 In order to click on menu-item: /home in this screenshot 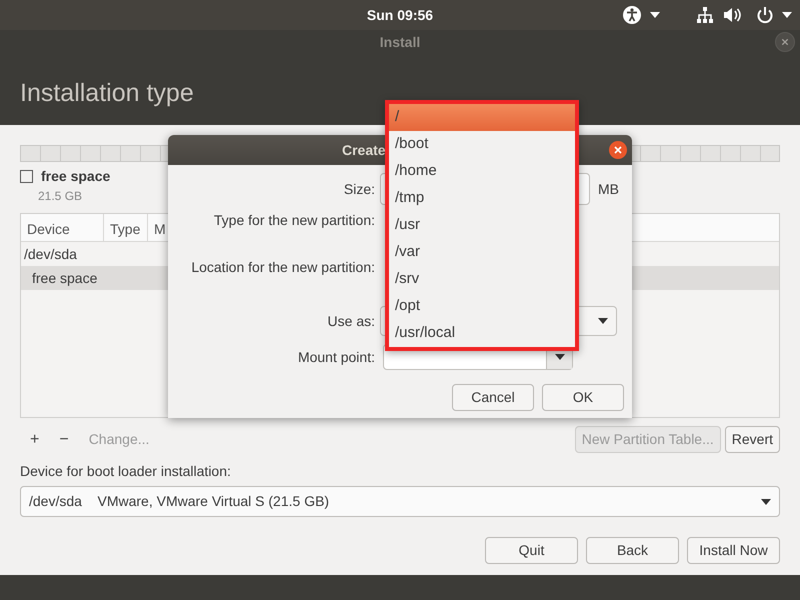, I will do `click(482, 171)`.